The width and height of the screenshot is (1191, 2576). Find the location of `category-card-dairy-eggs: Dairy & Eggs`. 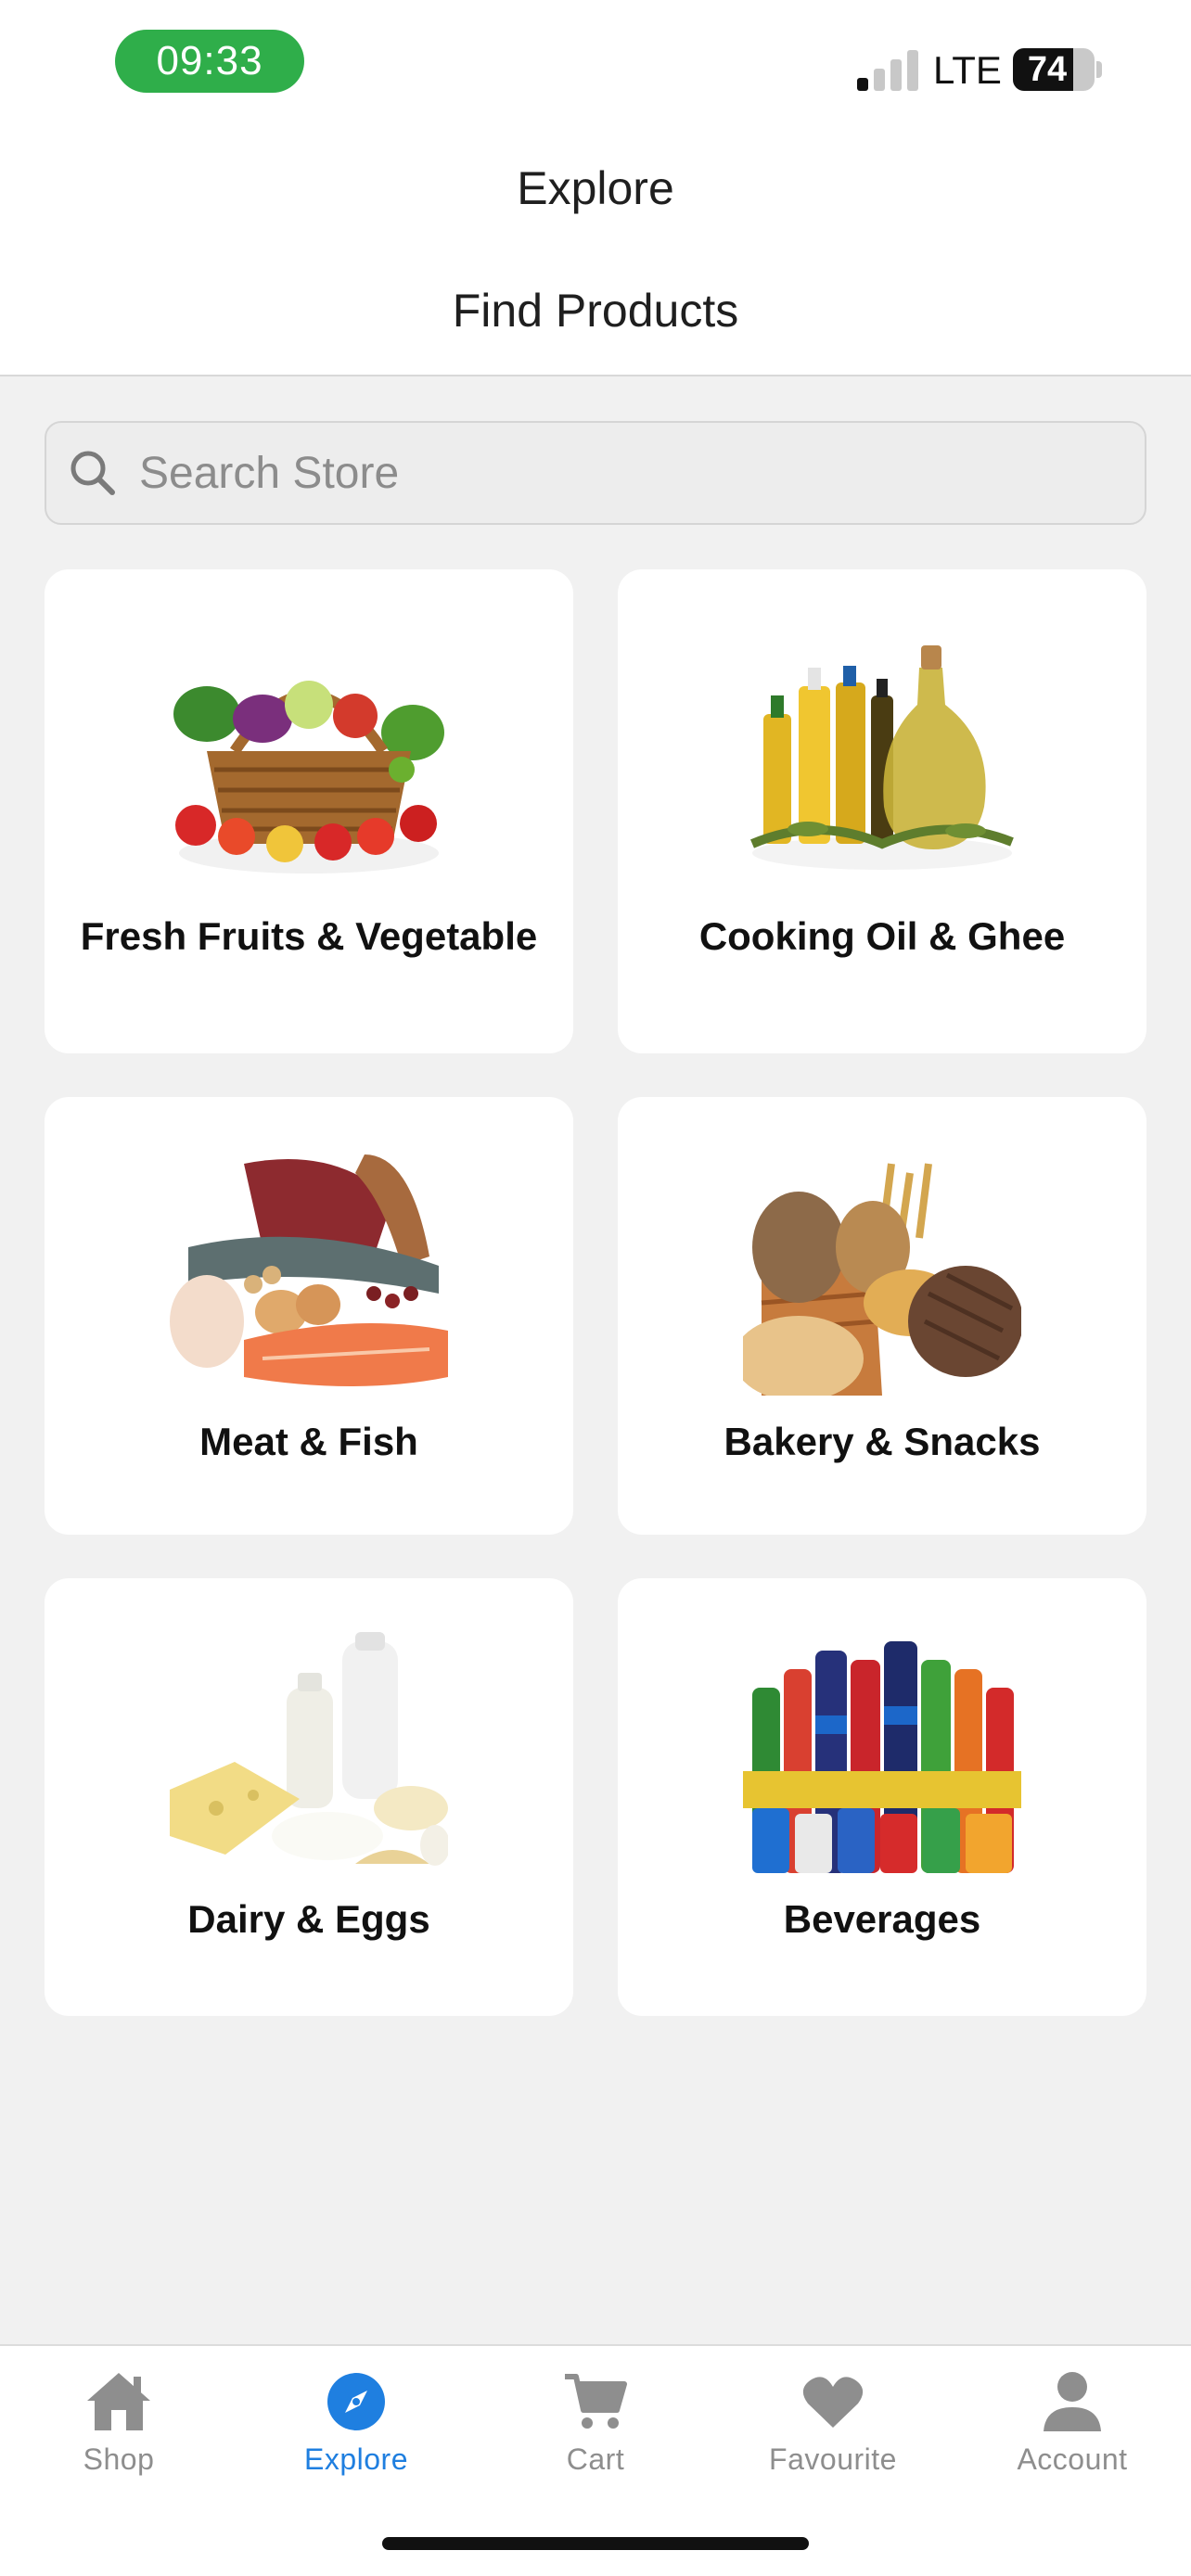

category-card-dairy-eggs: Dairy & Eggs is located at coordinates (309, 1797).